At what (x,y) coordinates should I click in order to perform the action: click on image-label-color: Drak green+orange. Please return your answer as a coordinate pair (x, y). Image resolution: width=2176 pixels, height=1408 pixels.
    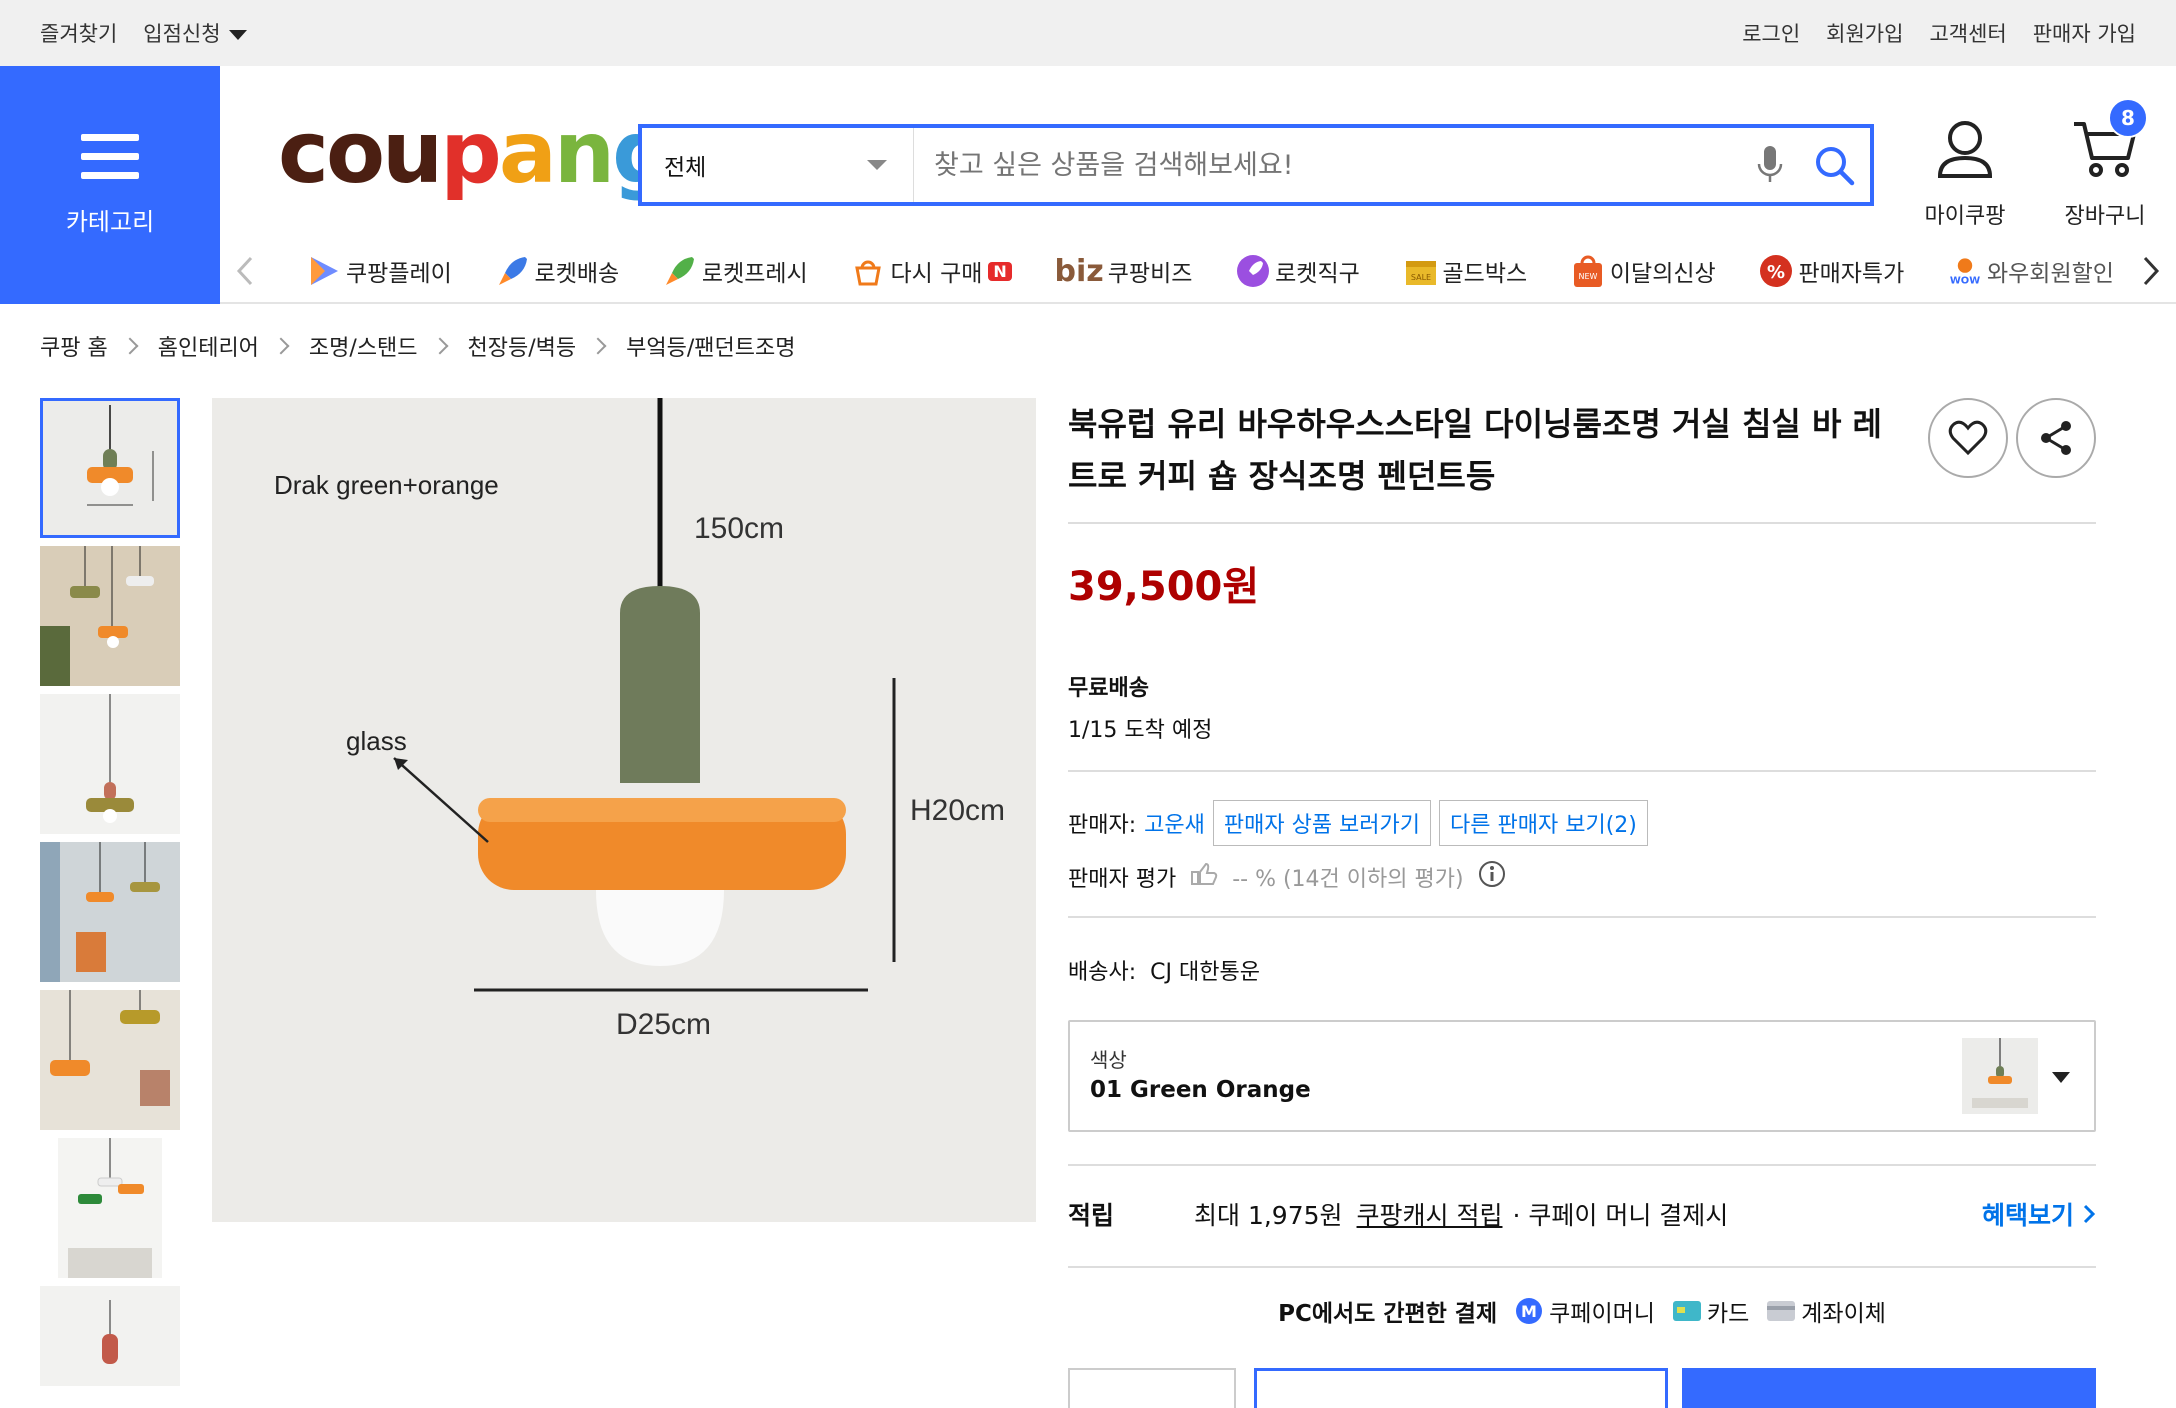
    Looking at the image, I should click on (386, 485).